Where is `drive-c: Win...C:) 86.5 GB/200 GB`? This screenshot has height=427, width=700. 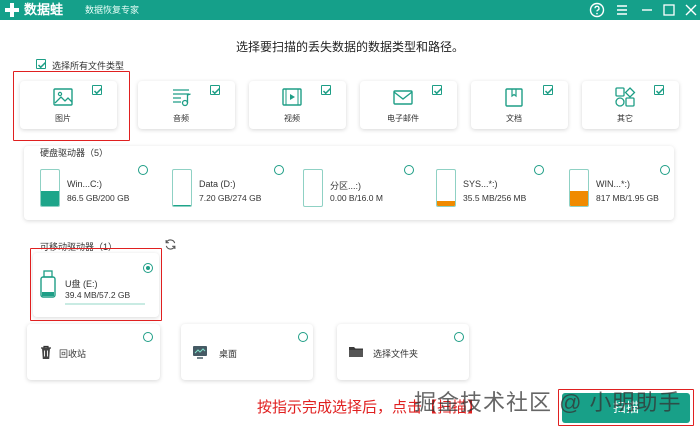
drive-c: Win...C:) 86.5 GB/200 GB is located at coordinates (87, 187).